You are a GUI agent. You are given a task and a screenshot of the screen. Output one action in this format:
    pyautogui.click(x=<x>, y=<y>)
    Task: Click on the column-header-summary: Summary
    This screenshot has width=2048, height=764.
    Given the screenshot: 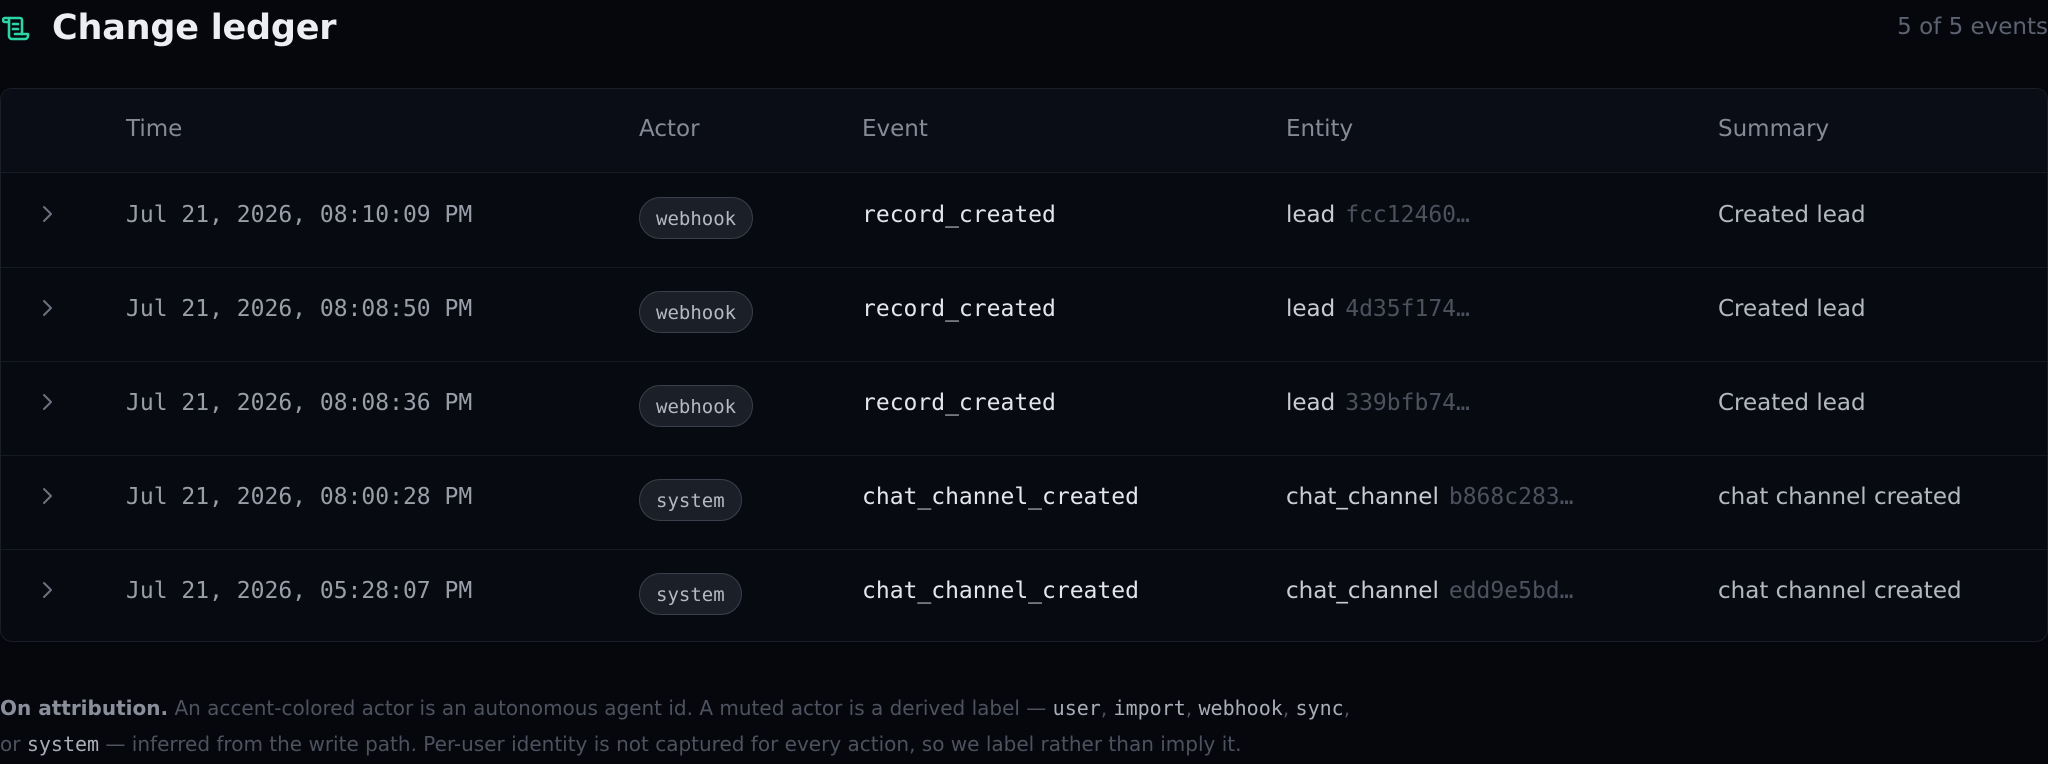 What is the action you would take?
    pyautogui.click(x=1773, y=129)
    